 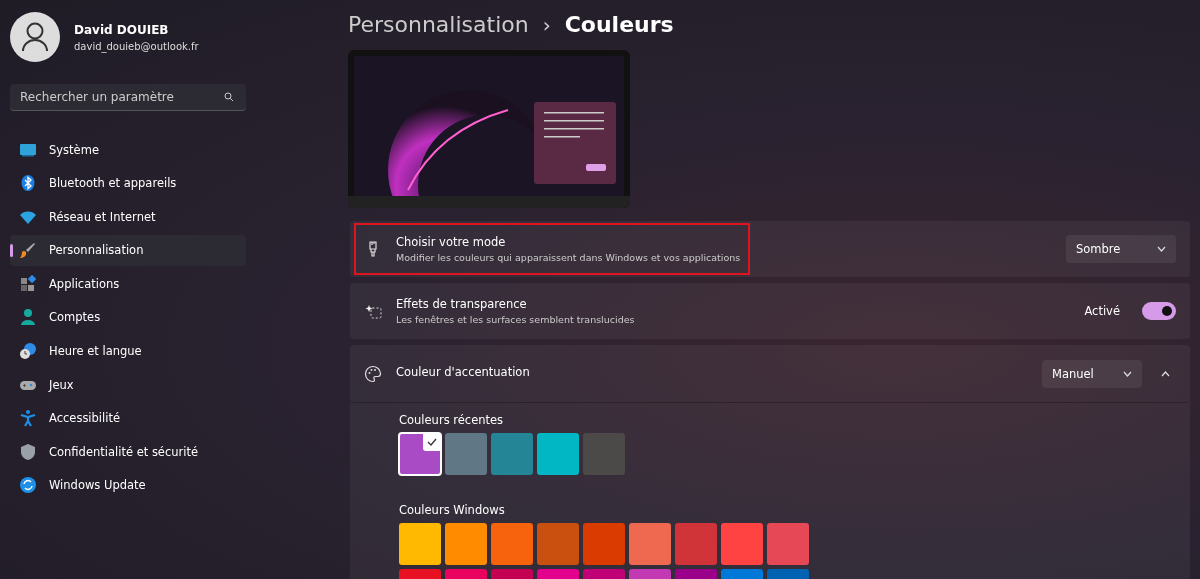 What do you see at coordinates (128, 250) in the screenshot?
I see `sidebar-item: Personnalisation` at bounding box center [128, 250].